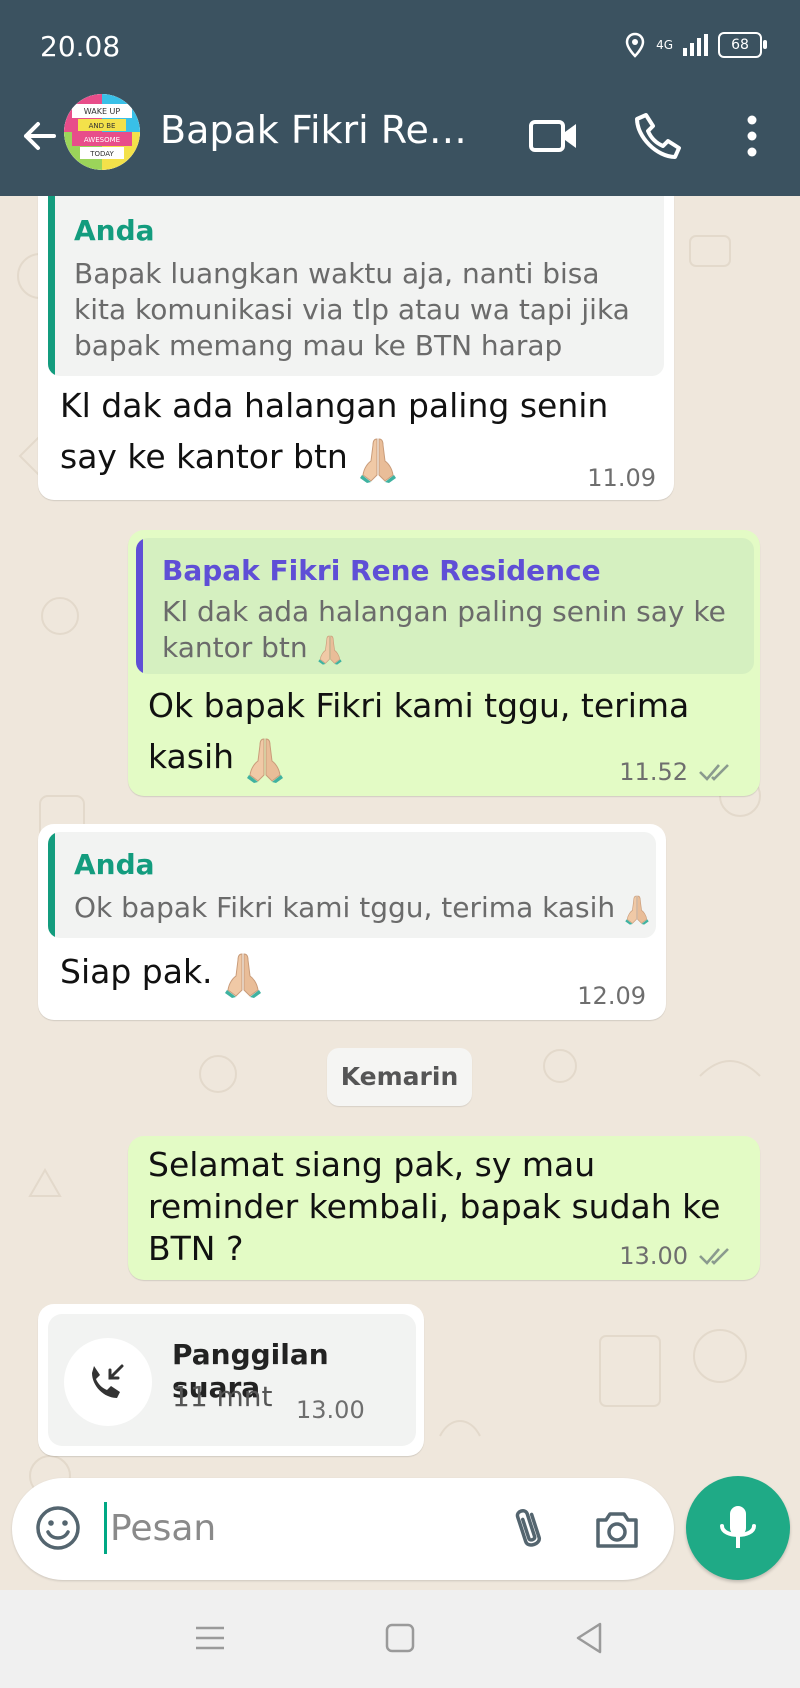  I want to click on home-nav-icon, so click(400, 1638).